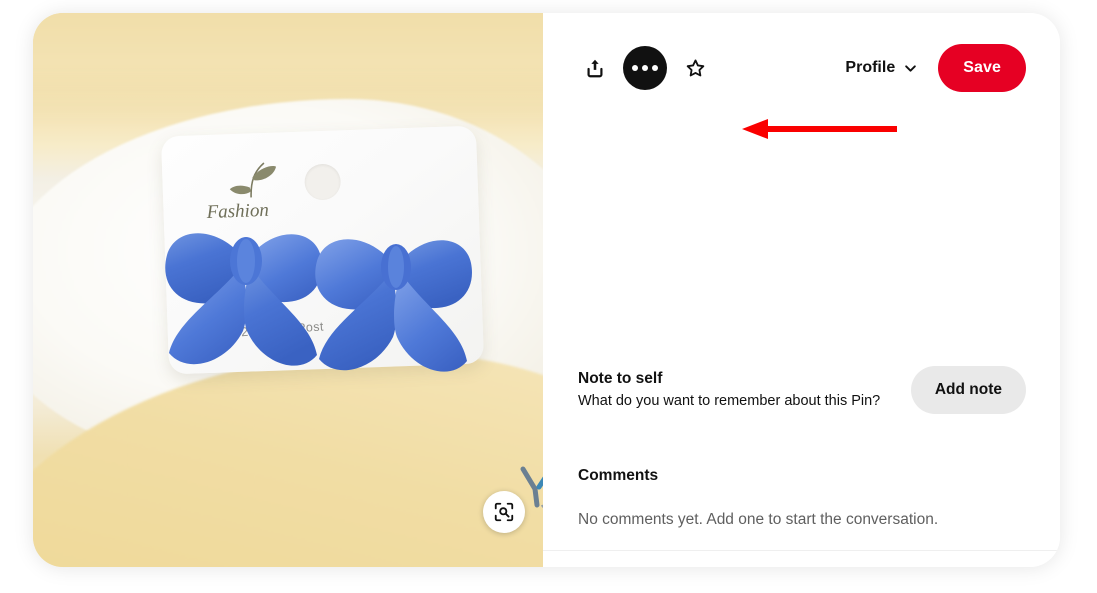 Image resolution: width=1097 pixels, height=593 pixels. What do you see at coordinates (241, 192) in the screenshot?
I see `fashion-leaf-logo-icon: Fashion` at bounding box center [241, 192].